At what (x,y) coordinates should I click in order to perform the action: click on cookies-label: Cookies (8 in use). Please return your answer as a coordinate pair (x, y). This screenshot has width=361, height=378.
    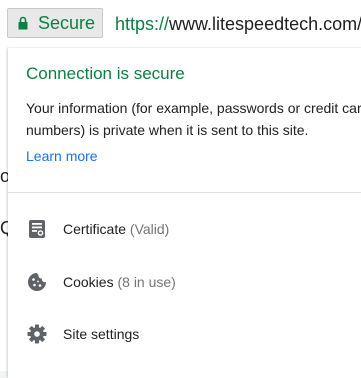
    Looking at the image, I should click on (119, 282).